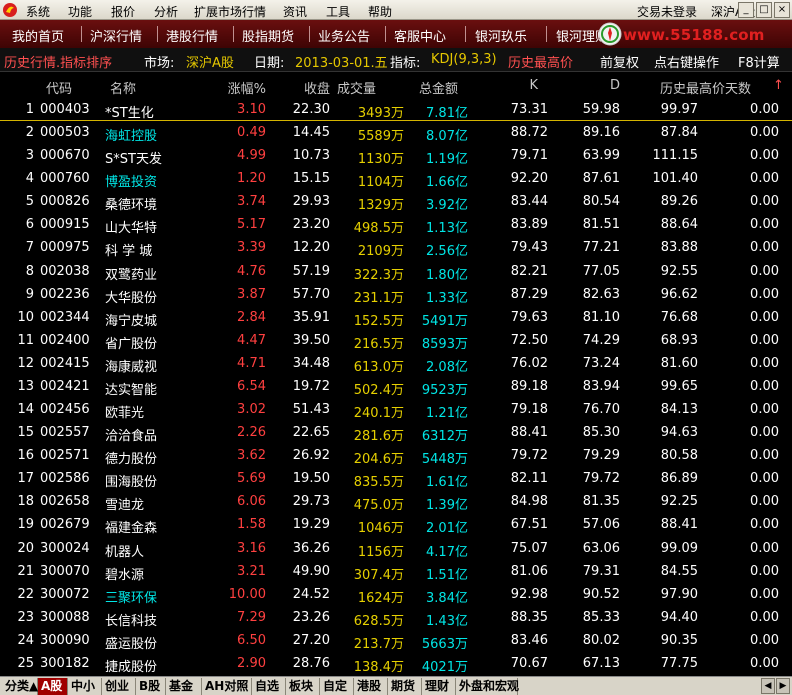 The height and width of the screenshot is (695, 792). Describe the element at coordinates (440, 598) in the screenshot. I see `amount-value: 3.84` at that location.